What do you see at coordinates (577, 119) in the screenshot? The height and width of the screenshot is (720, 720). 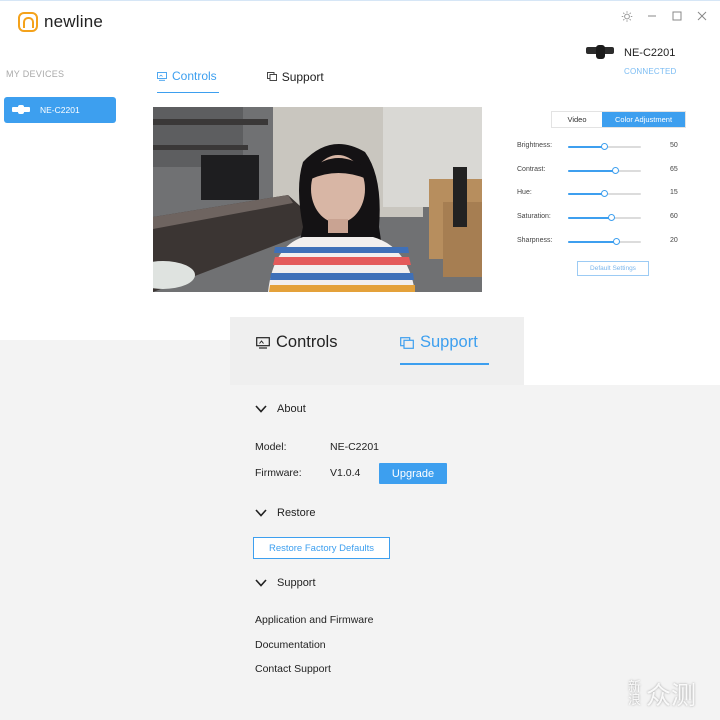 I see `tab-video: Video` at bounding box center [577, 119].